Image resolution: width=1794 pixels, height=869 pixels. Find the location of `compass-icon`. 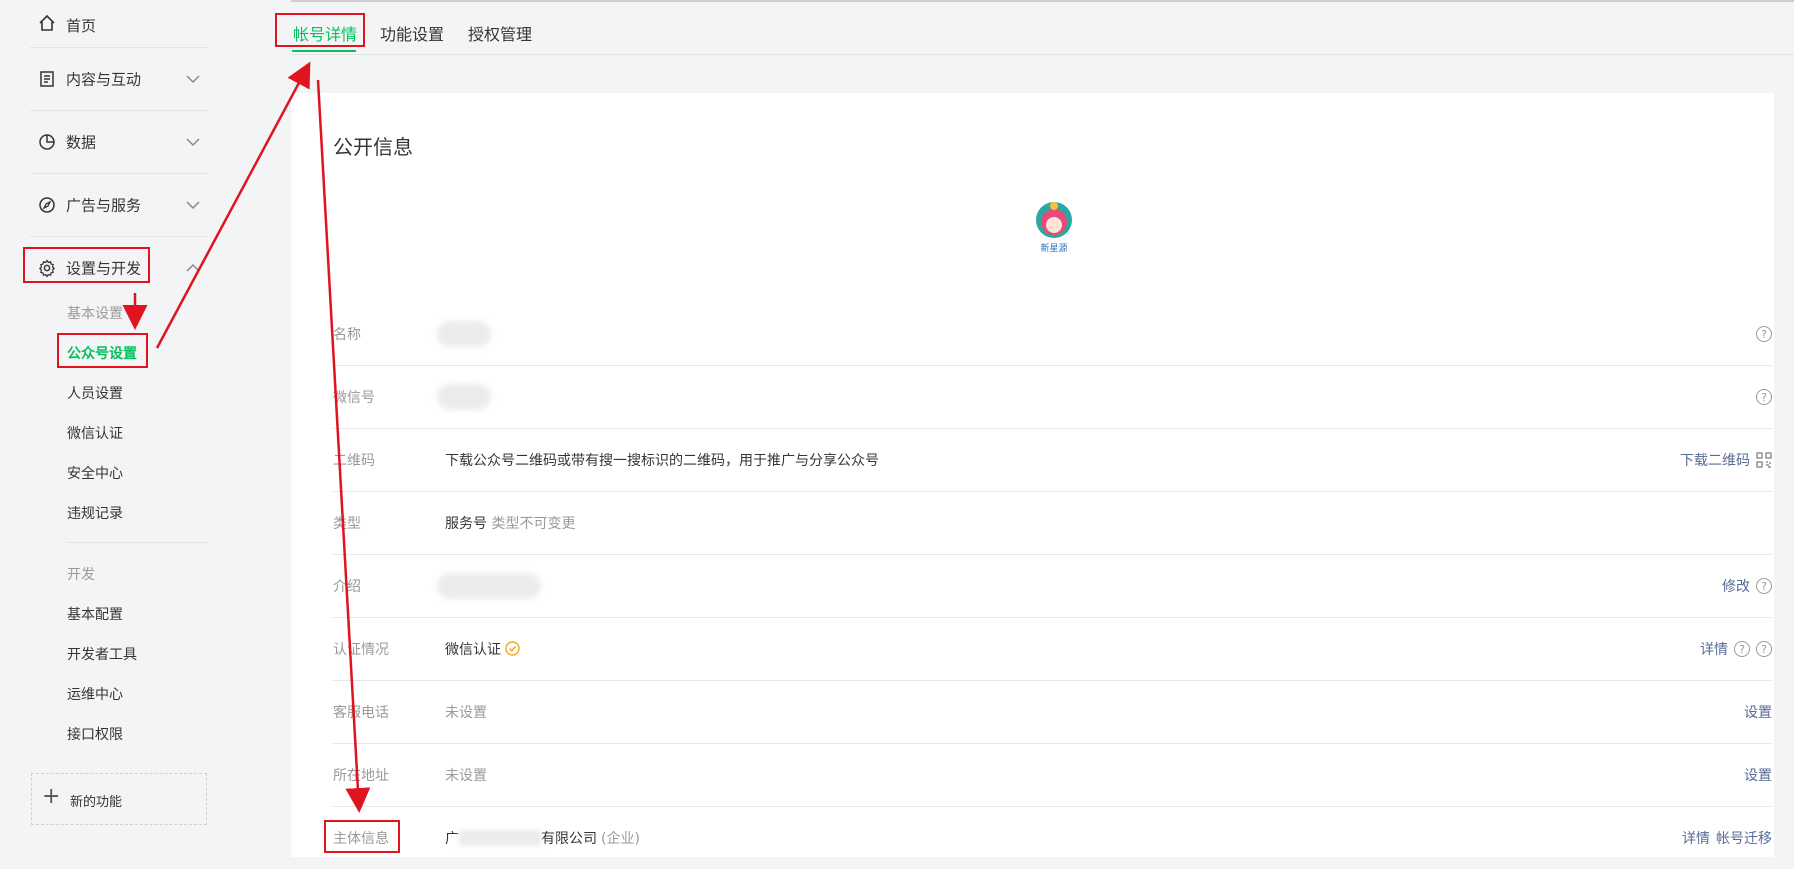

compass-icon is located at coordinates (47, 204).